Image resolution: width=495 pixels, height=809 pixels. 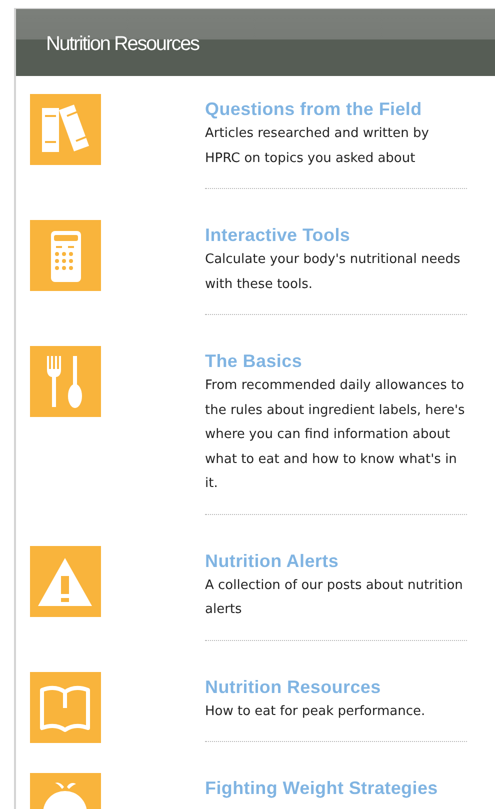 What do you see at coordinates (317, 146) in the screenshot?
I see `article-description: Articles researched and written by HPRC on topics you asked about` at bounding box center [317, 146].